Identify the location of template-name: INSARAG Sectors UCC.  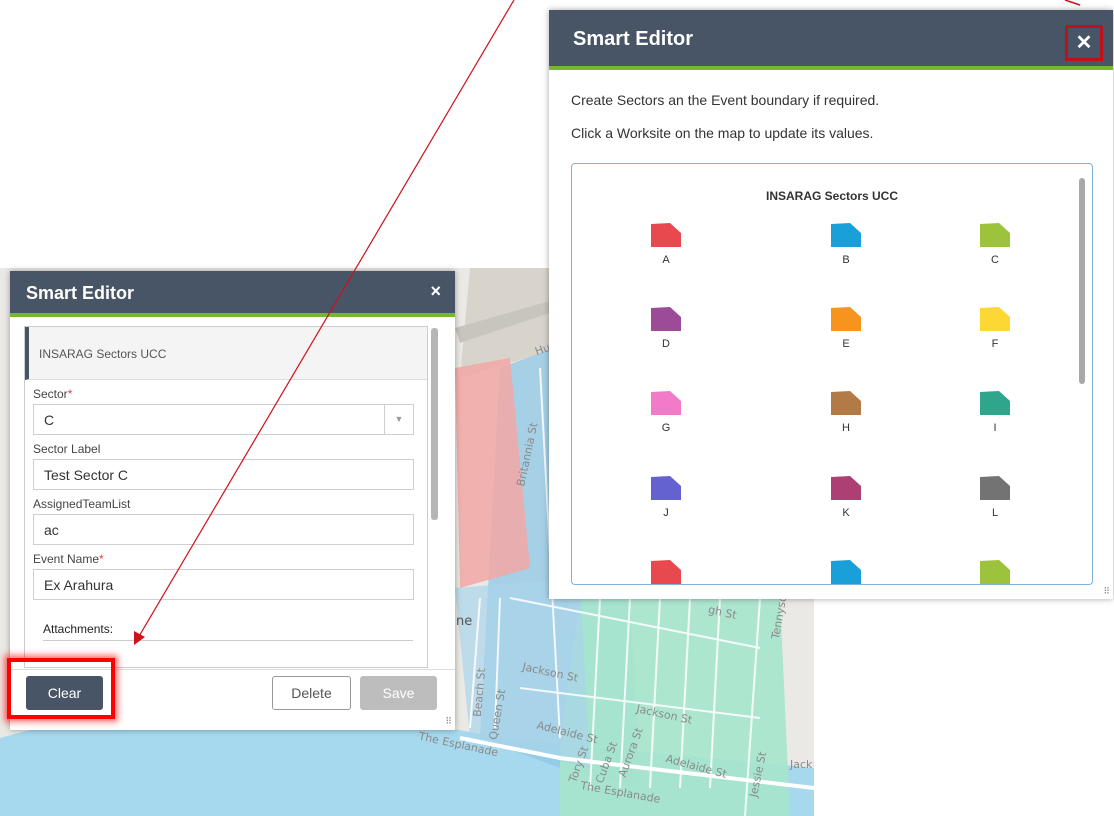
(103, 354).